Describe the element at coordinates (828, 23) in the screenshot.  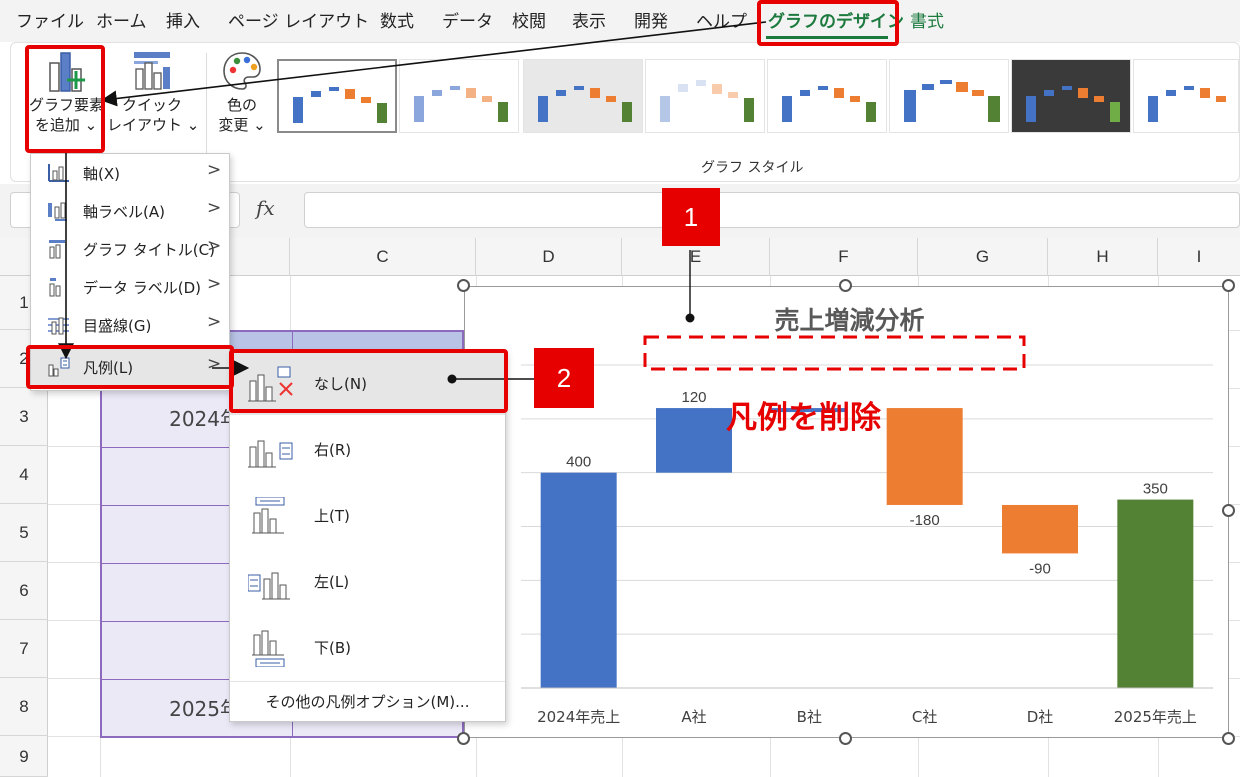
I see `highlight-chart-design-tab` at that location.